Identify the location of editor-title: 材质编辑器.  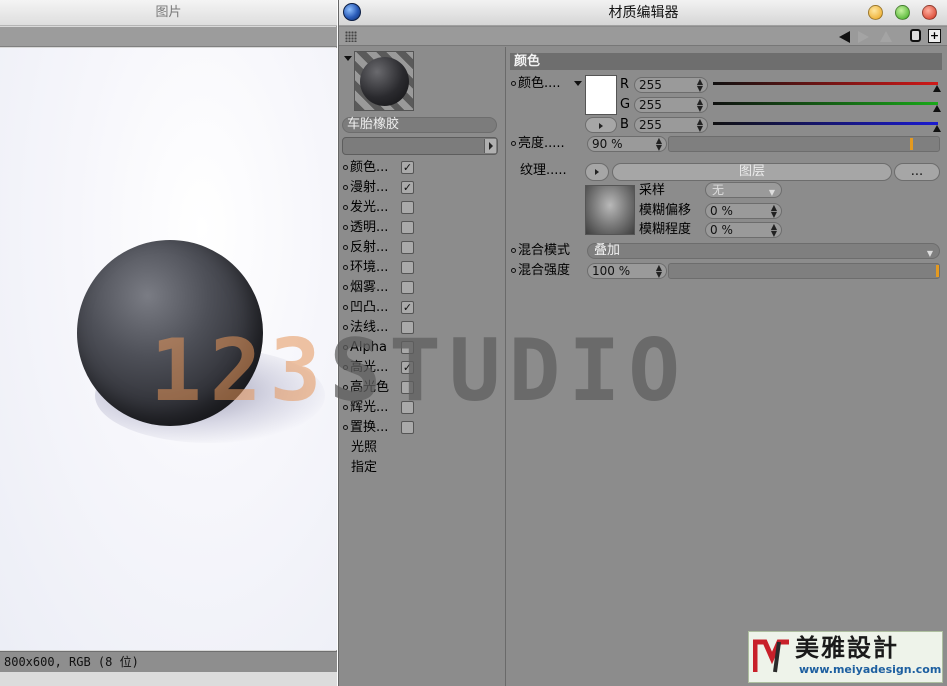
(643, 13).